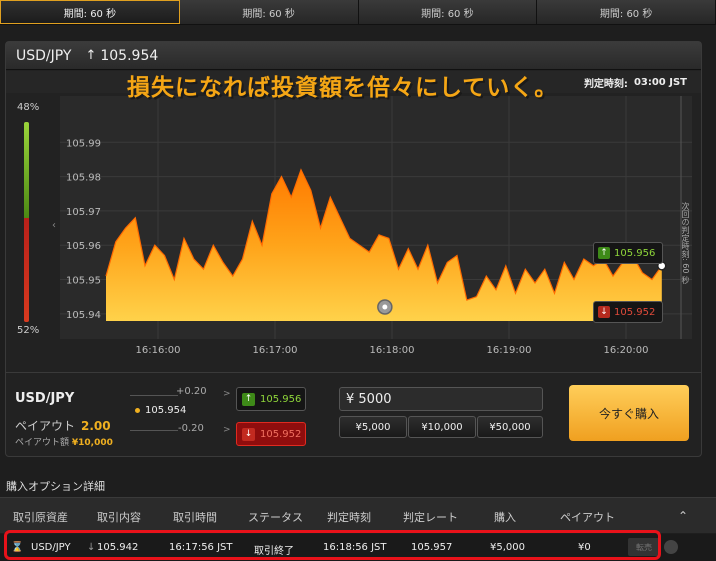 Image resolution: width=716 pixels, height=561 pixels. I want to click on payout-amount: ペイアウト額 ¥10,000, so click(64, 441).